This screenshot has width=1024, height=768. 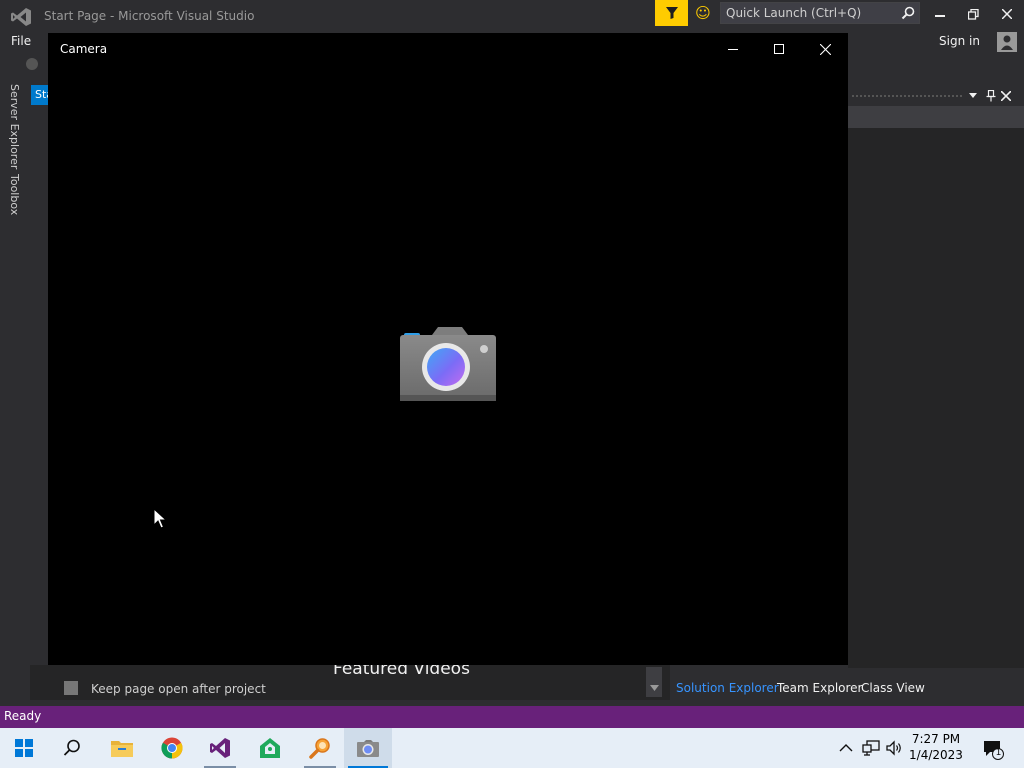 I want to click on tab-solution-explorer: Solution Explorer, so click(x=727, y=688).